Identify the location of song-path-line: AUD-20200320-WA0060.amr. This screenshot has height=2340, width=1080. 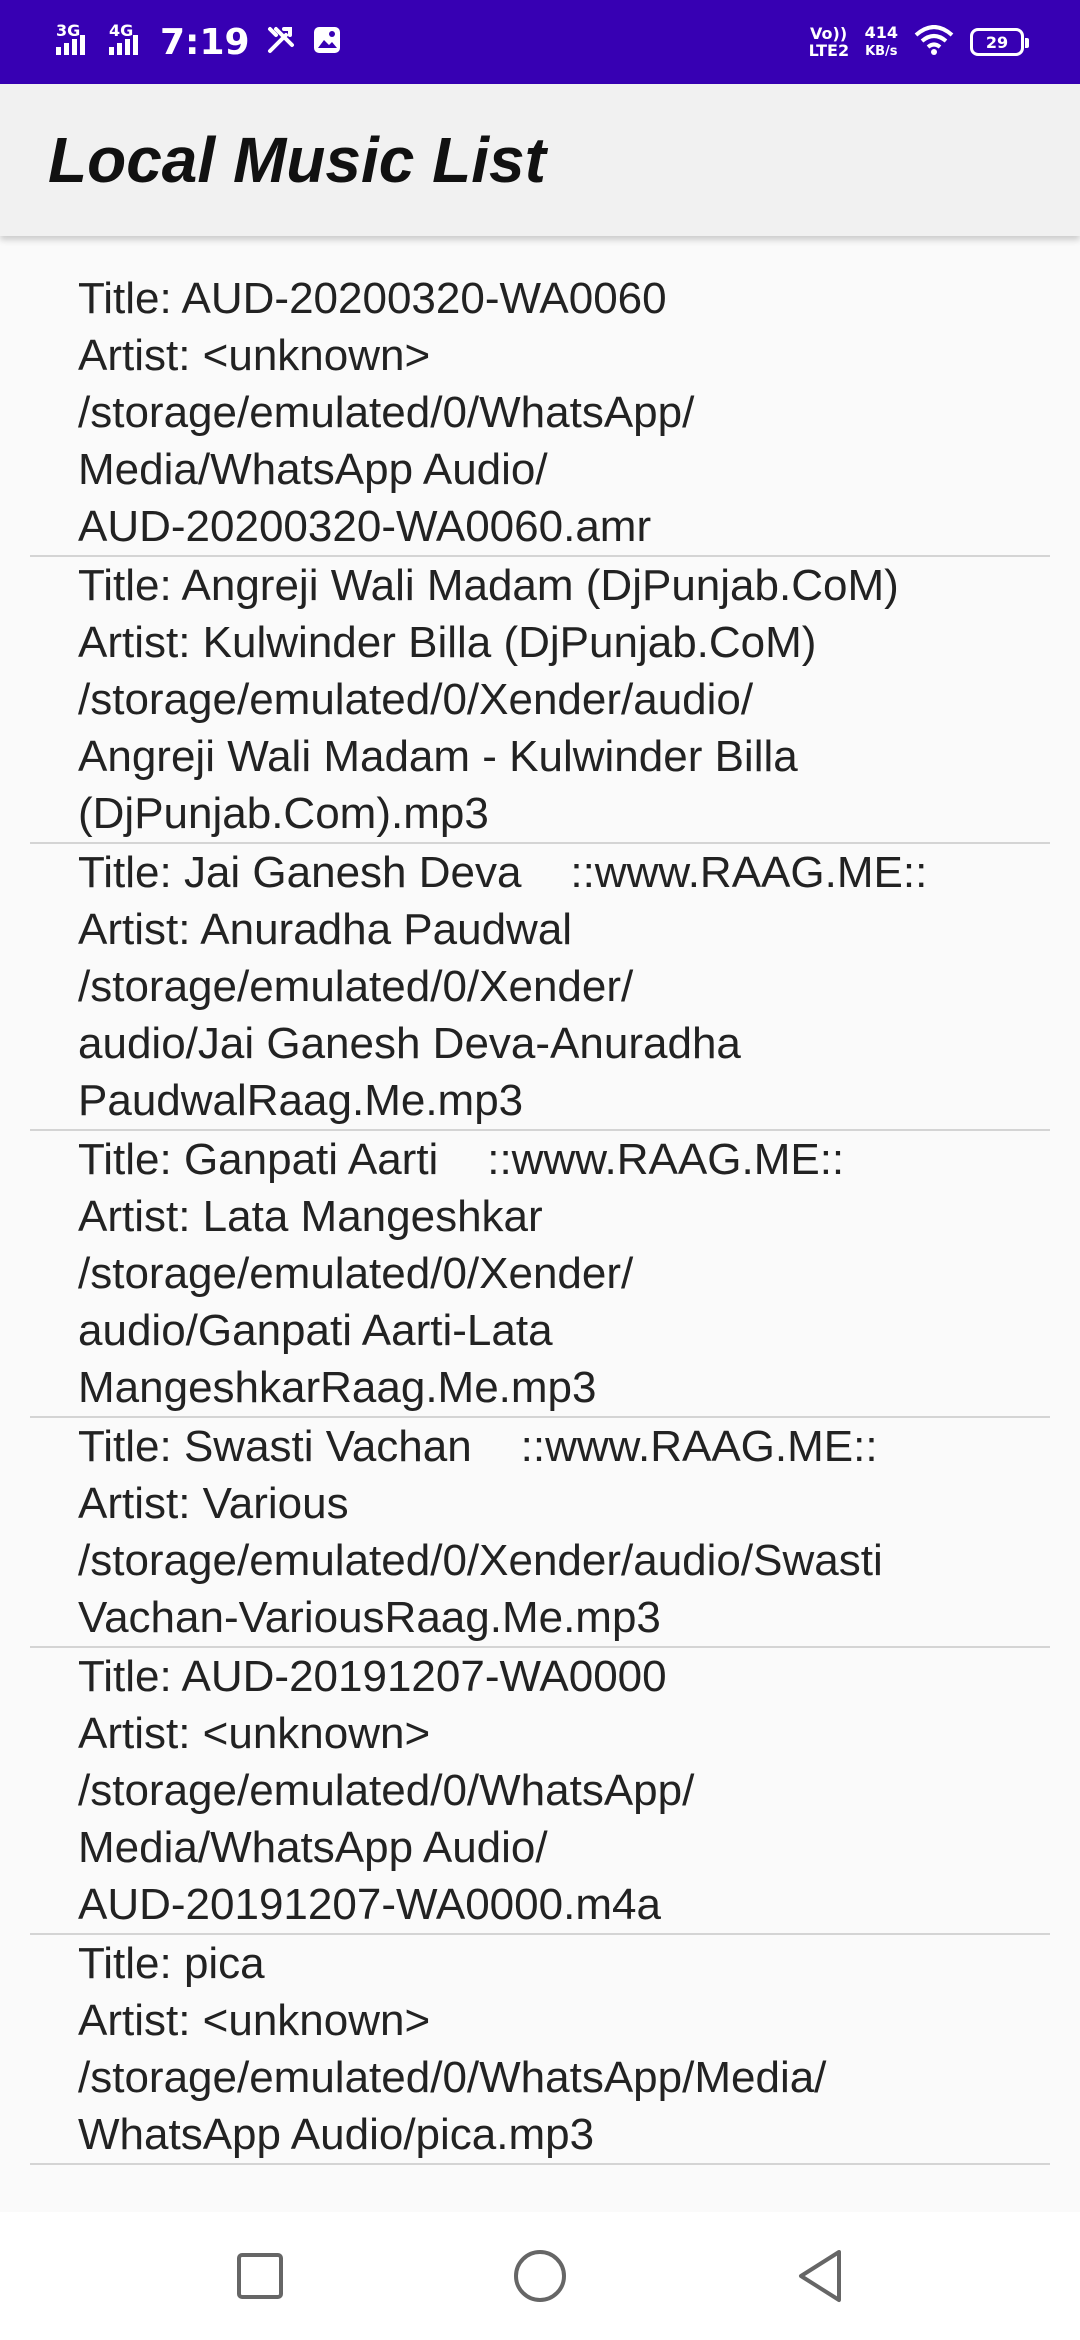
(365, 526).